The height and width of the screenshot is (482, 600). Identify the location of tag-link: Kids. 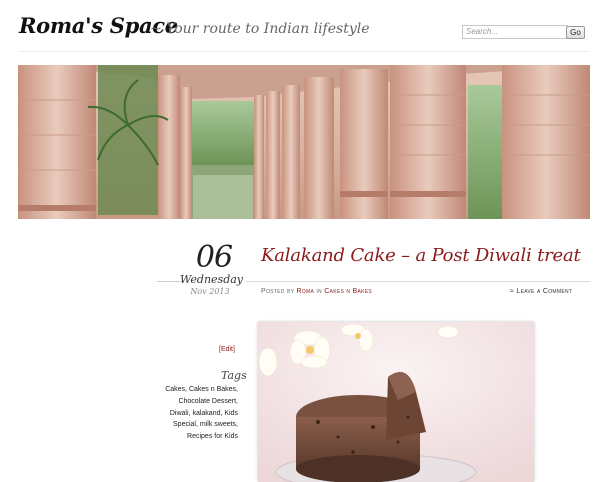
(231, 413).